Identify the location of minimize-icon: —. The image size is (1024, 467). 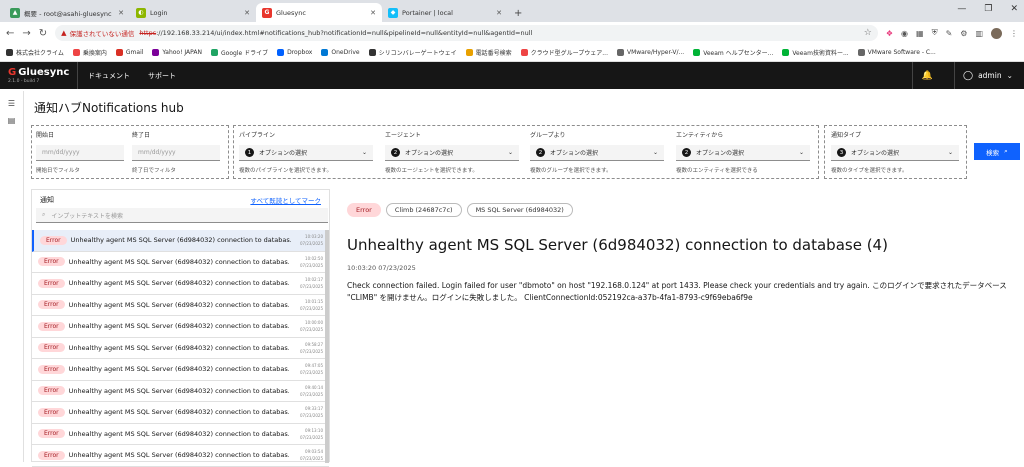
(961, 9).